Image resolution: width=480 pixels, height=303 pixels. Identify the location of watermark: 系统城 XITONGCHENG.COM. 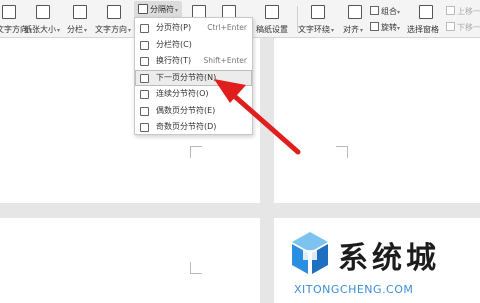
(384, 266).